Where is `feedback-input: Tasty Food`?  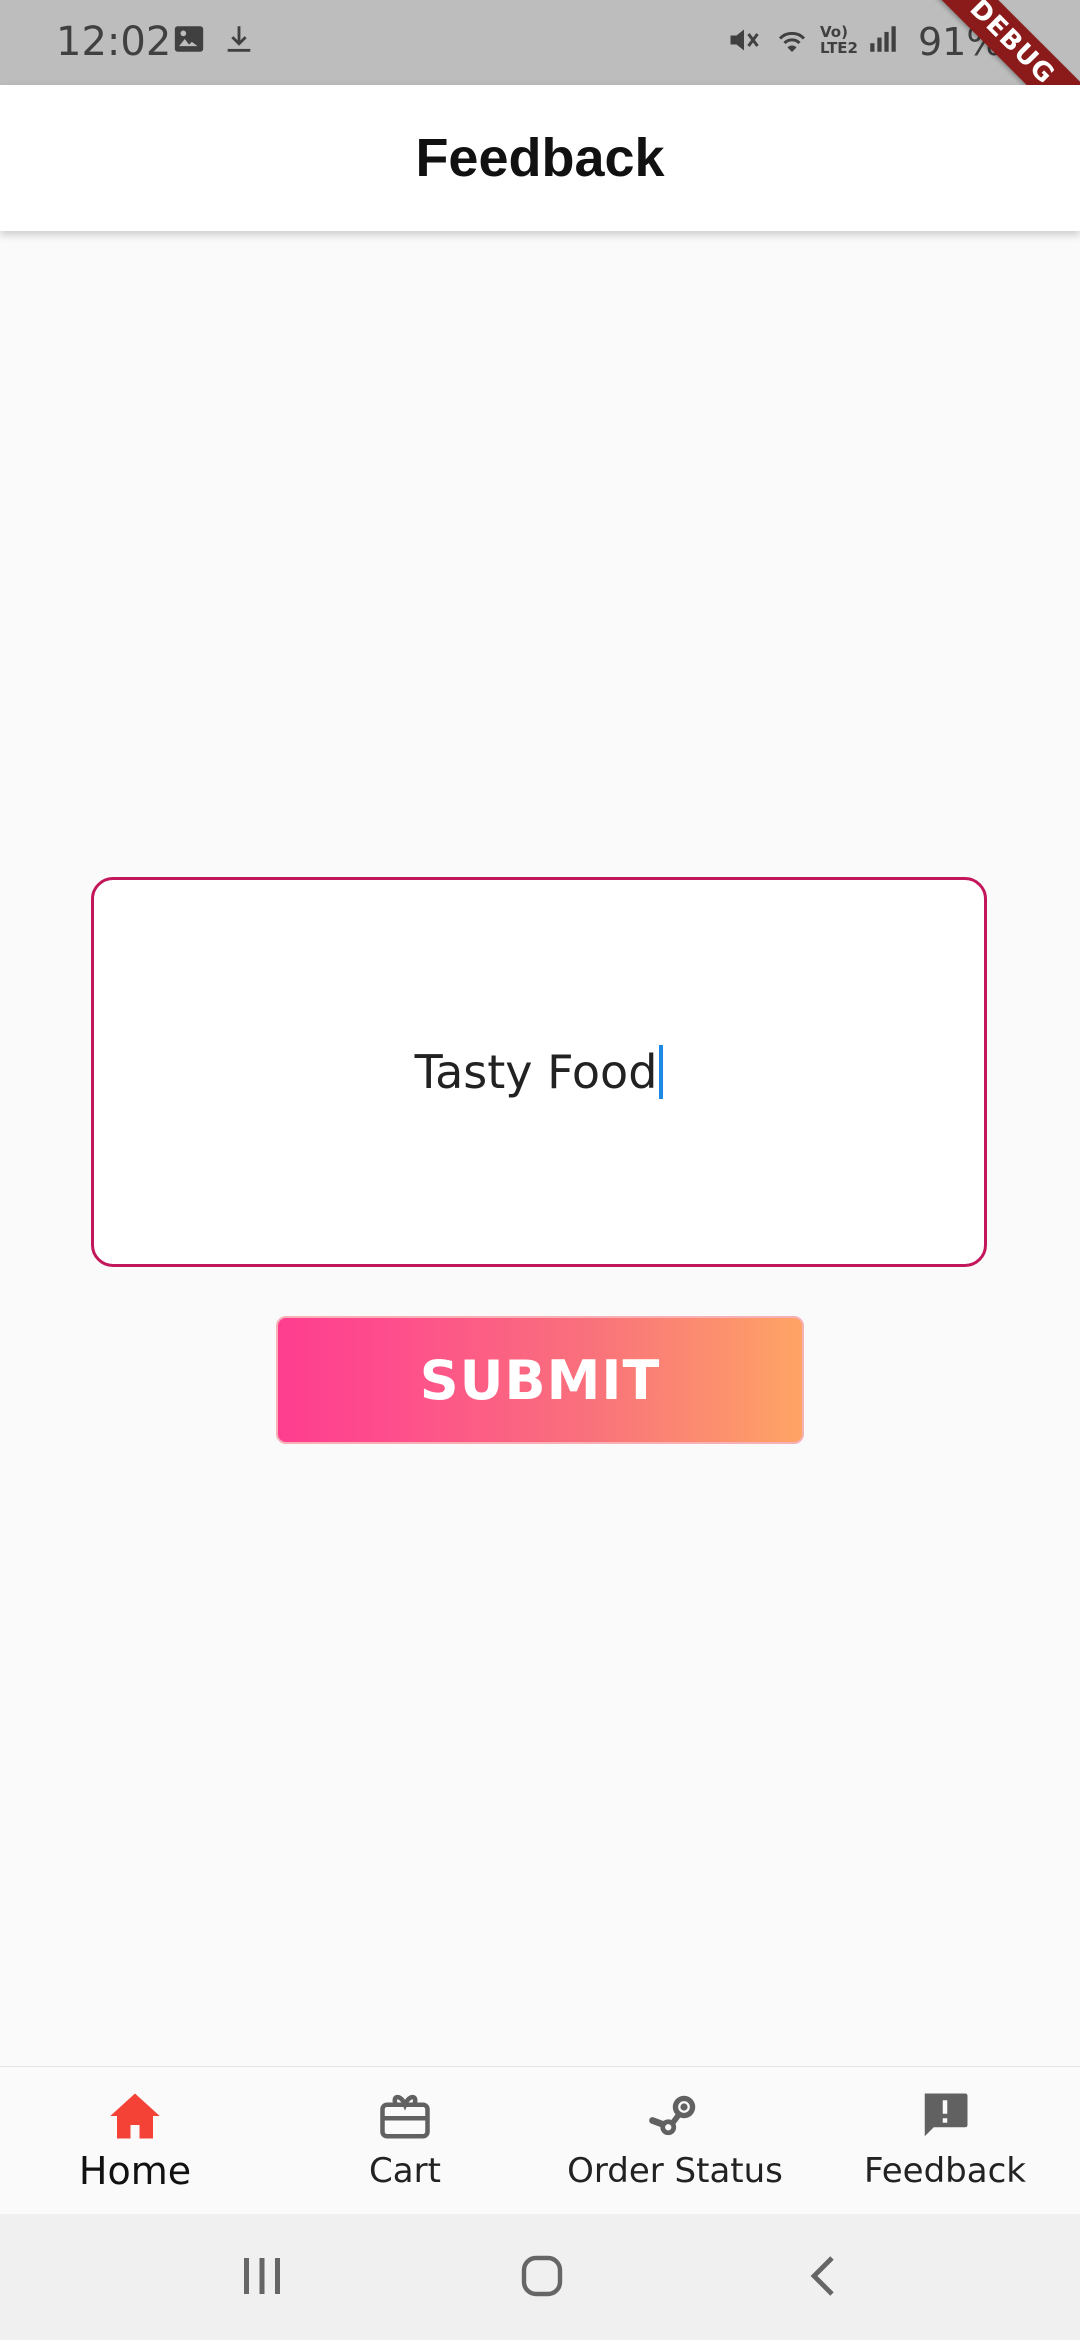 feedback-input: Tasty Food is located at coordinates (539, 1072).